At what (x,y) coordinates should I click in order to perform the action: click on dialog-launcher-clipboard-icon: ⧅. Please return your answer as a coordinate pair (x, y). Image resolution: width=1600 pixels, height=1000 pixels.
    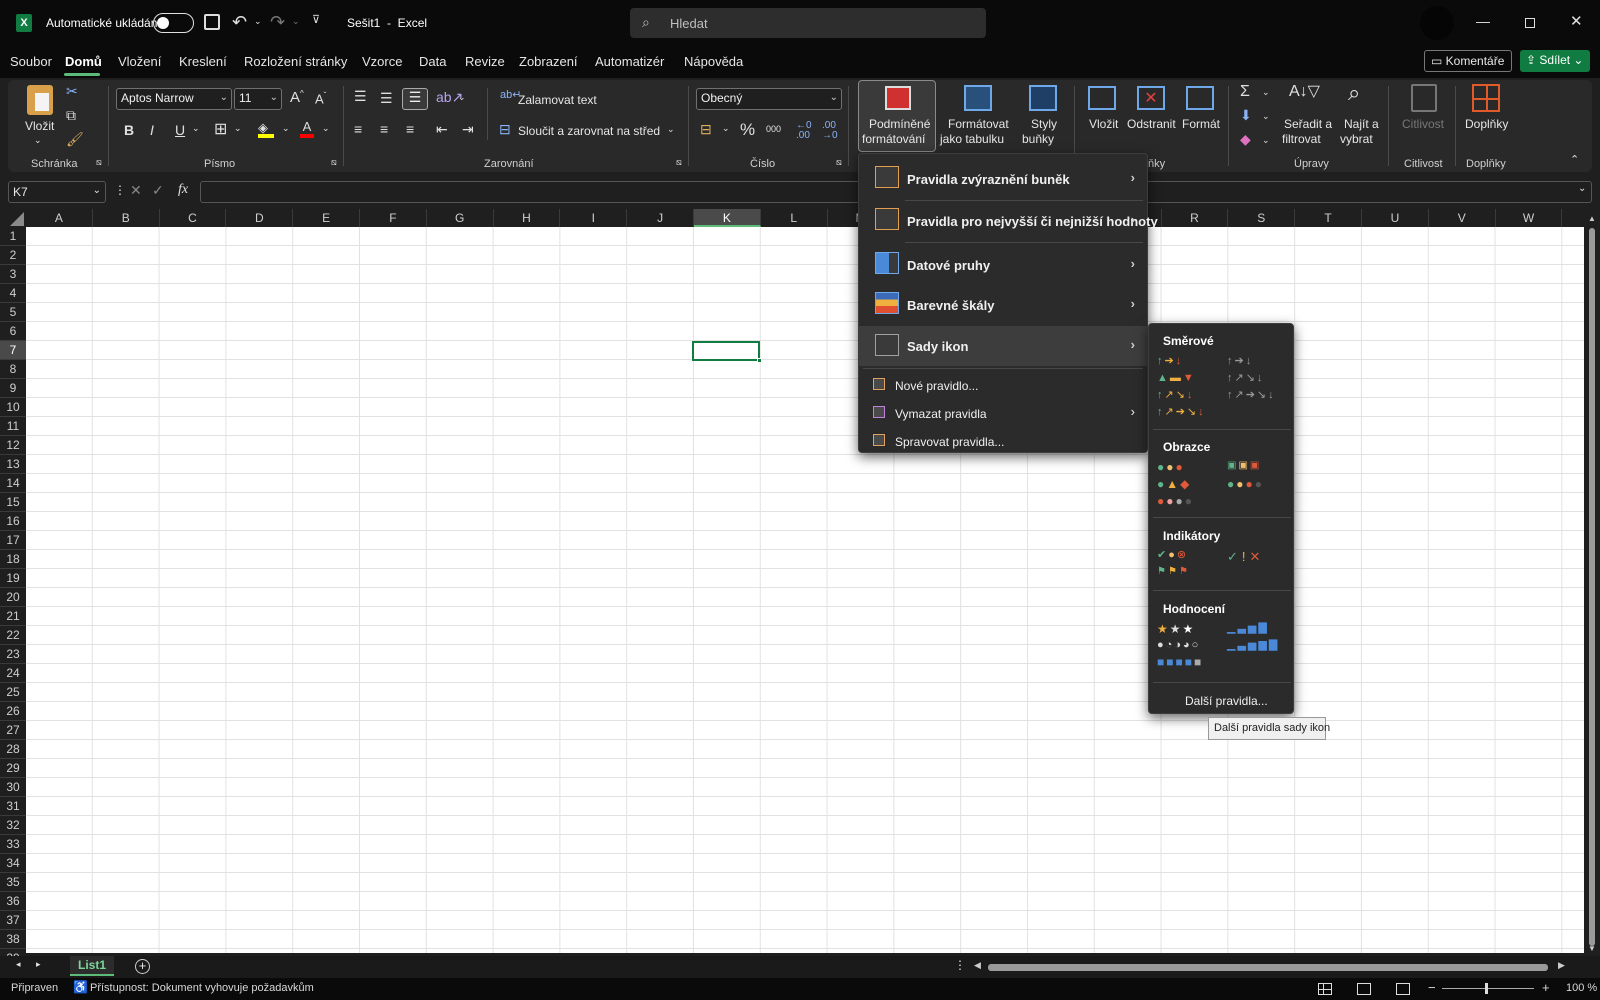
    Looking at the image, I should click on (99, 162).